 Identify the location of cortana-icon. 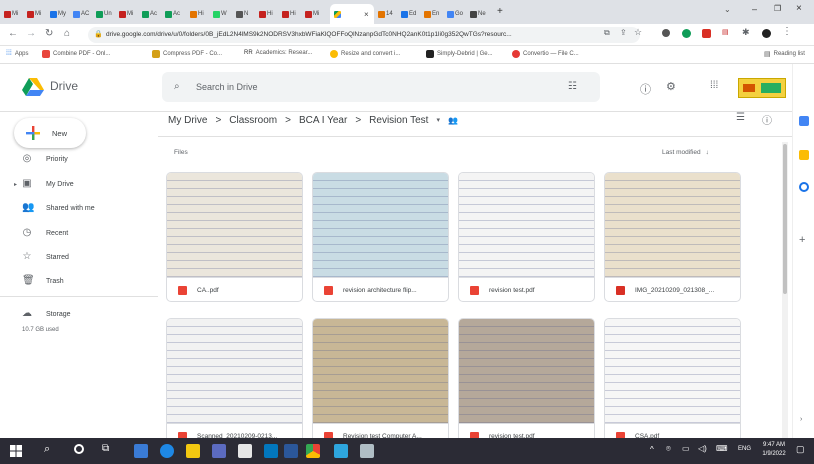
(79, 449).